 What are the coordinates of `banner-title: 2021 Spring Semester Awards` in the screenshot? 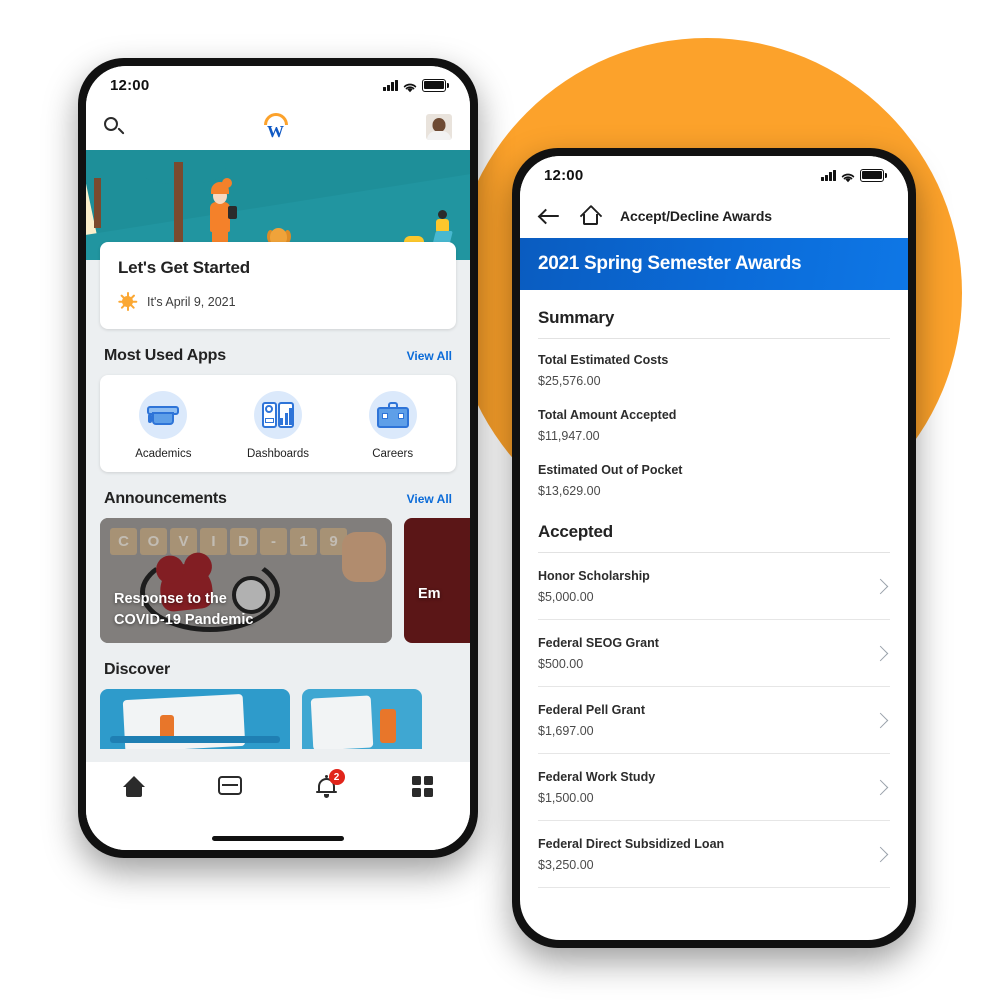 It's located at (670, 263).